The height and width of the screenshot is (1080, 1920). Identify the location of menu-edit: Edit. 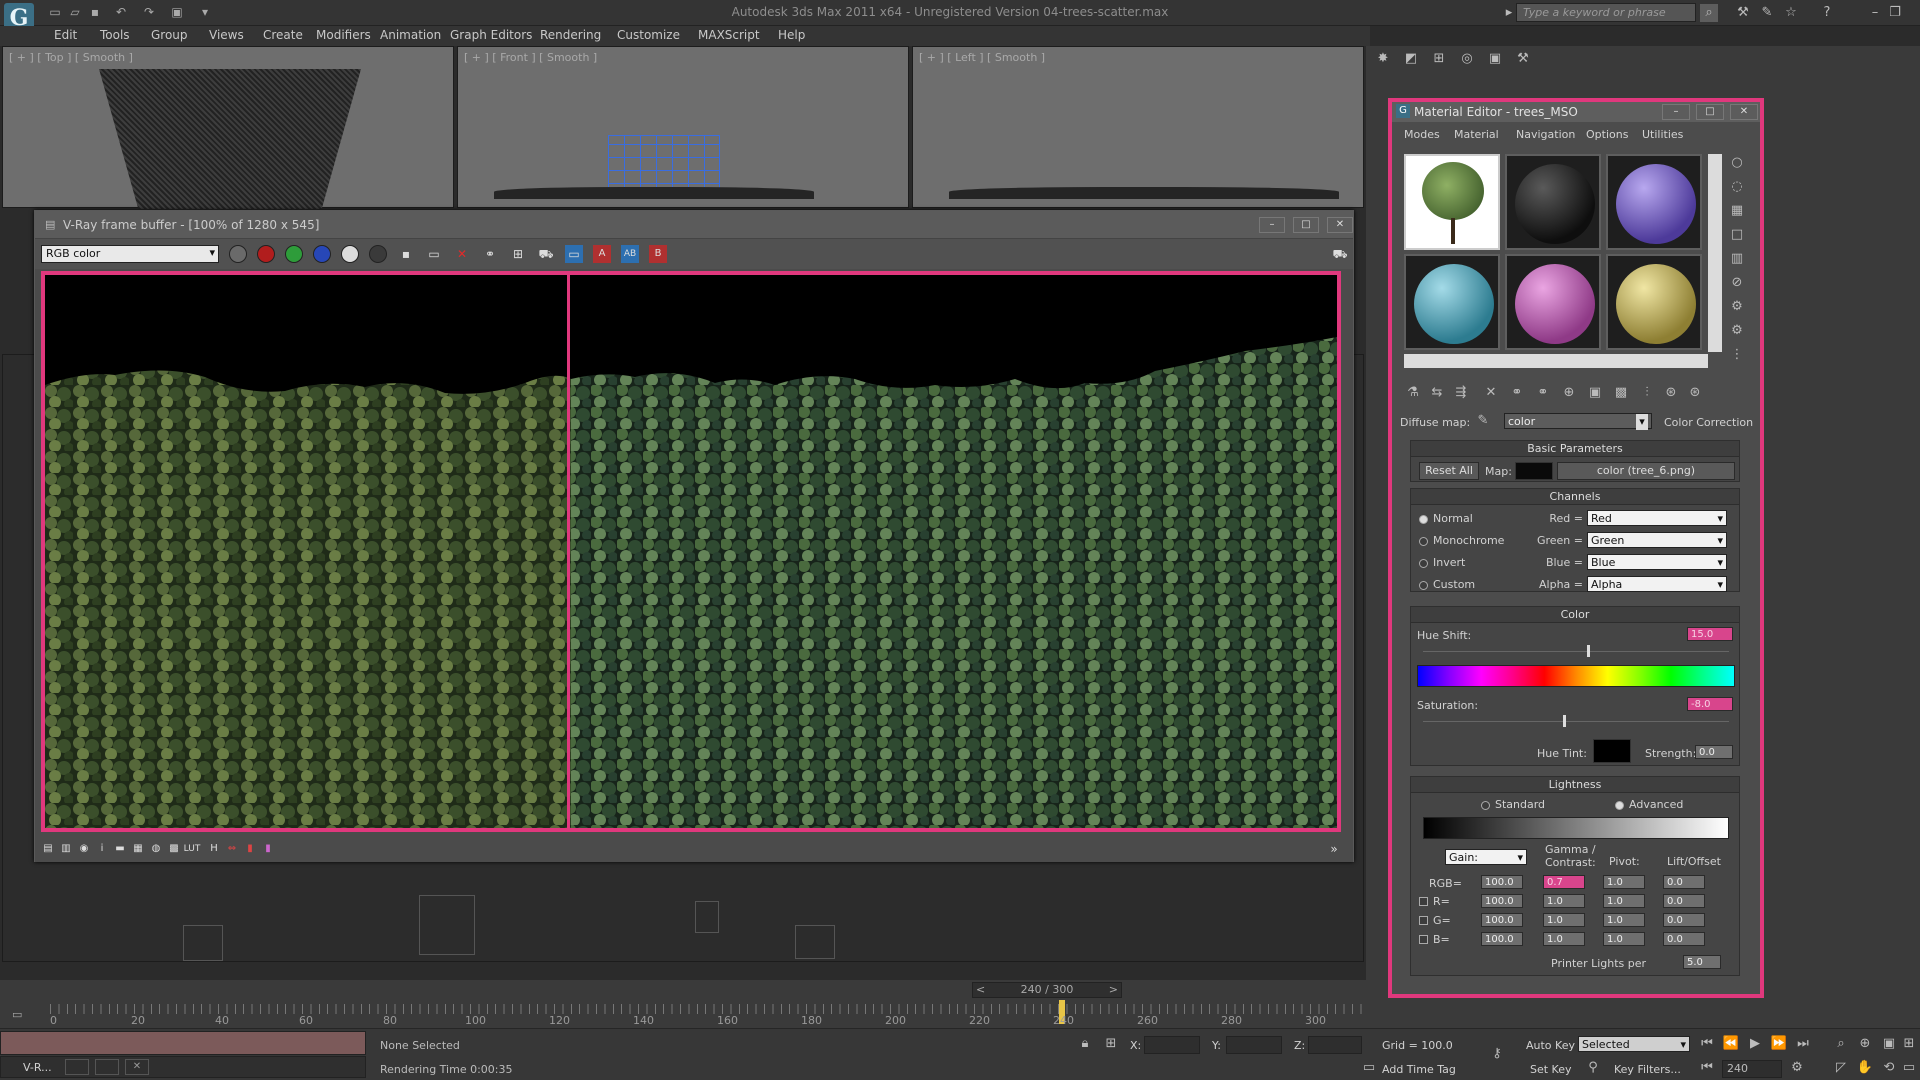
(65, 35).